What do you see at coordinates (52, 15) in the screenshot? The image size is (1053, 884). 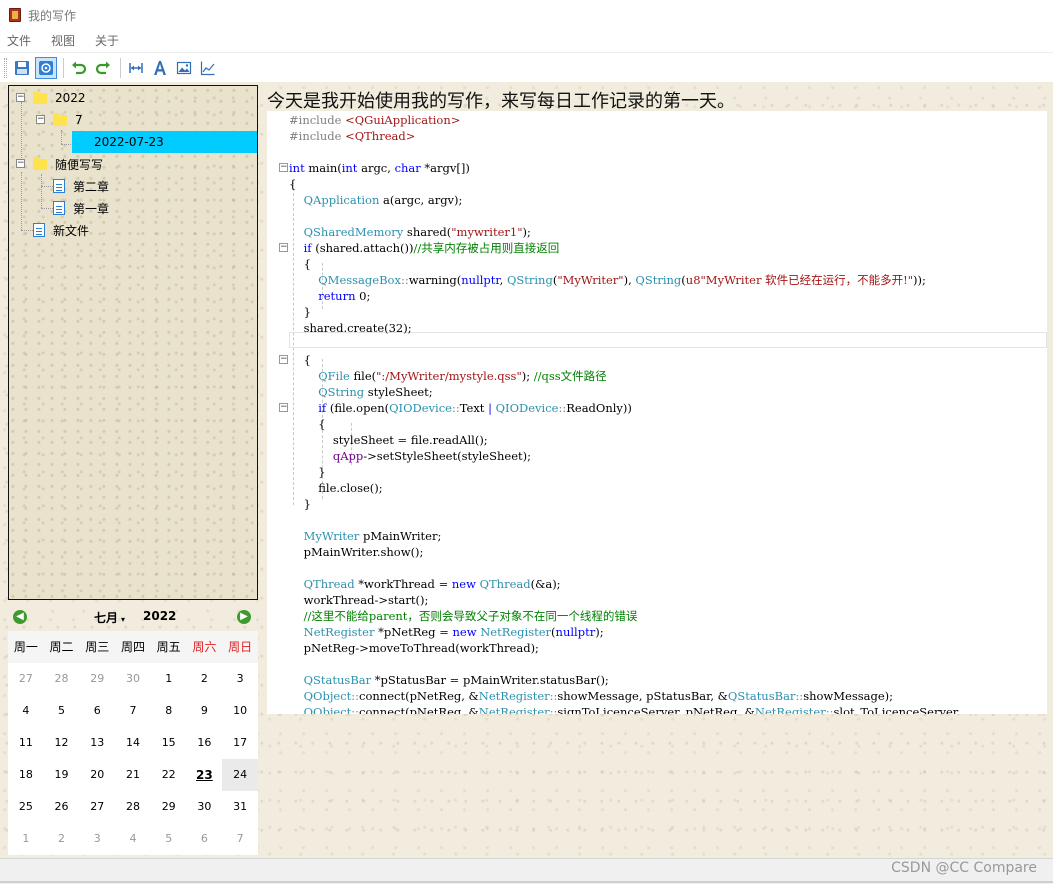 I see `window-title: 我的写作` at bounding box center [52, 15].